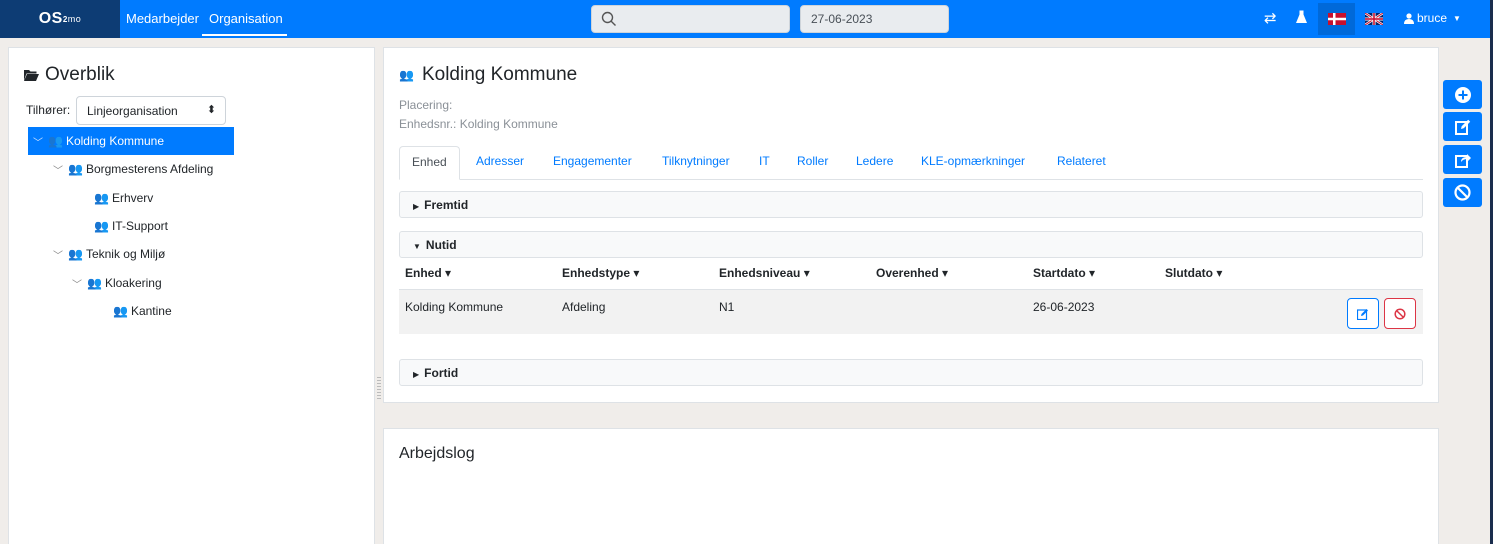 Image resolution: width=1493 pixels, height=544 pixels. I want to click on logo-sub: mo, so click(74, 19).